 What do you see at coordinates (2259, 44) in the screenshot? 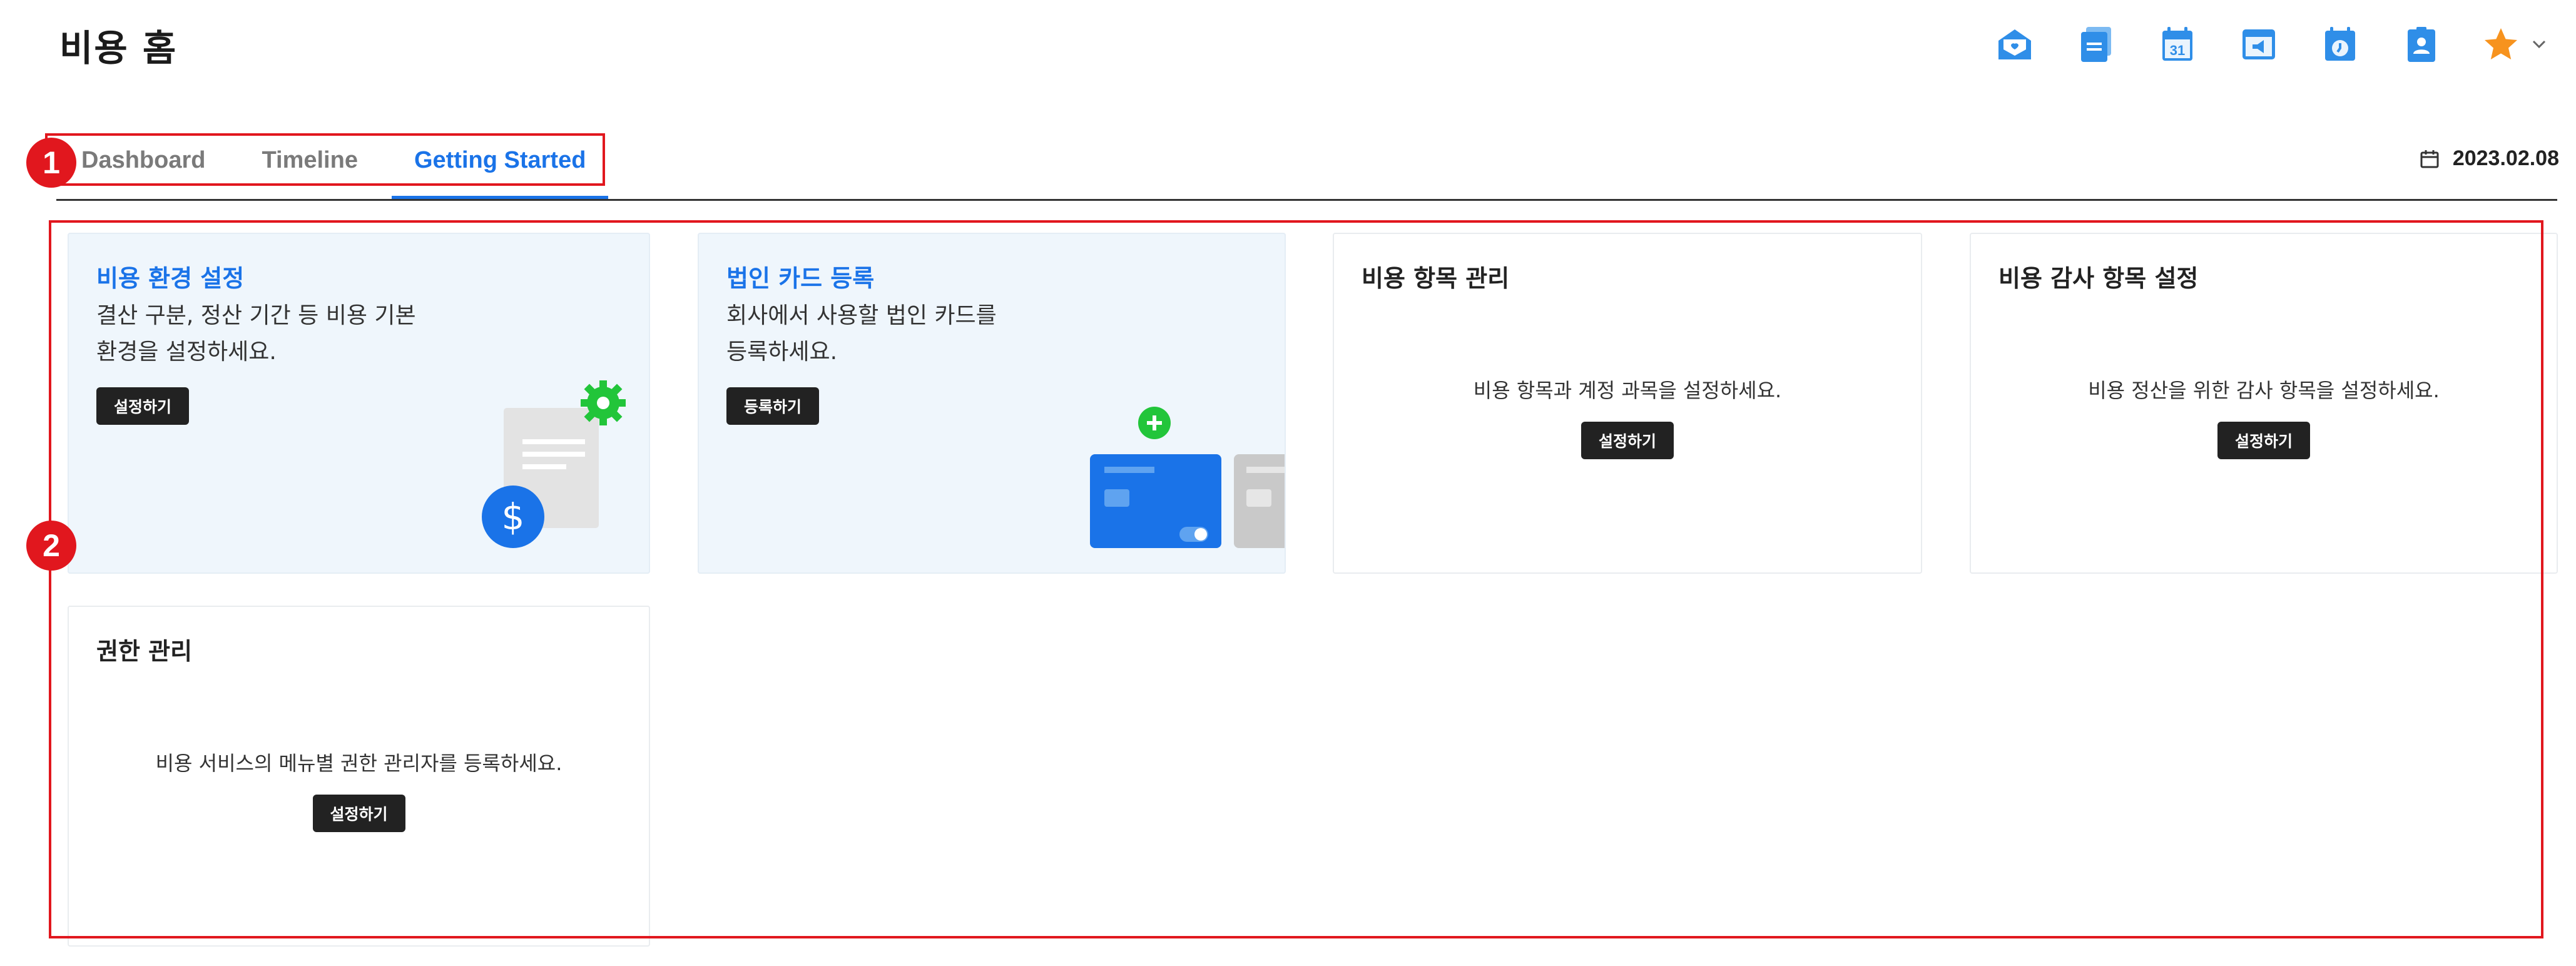
I see `announcement-icon` at bounding box center [2259, 44].